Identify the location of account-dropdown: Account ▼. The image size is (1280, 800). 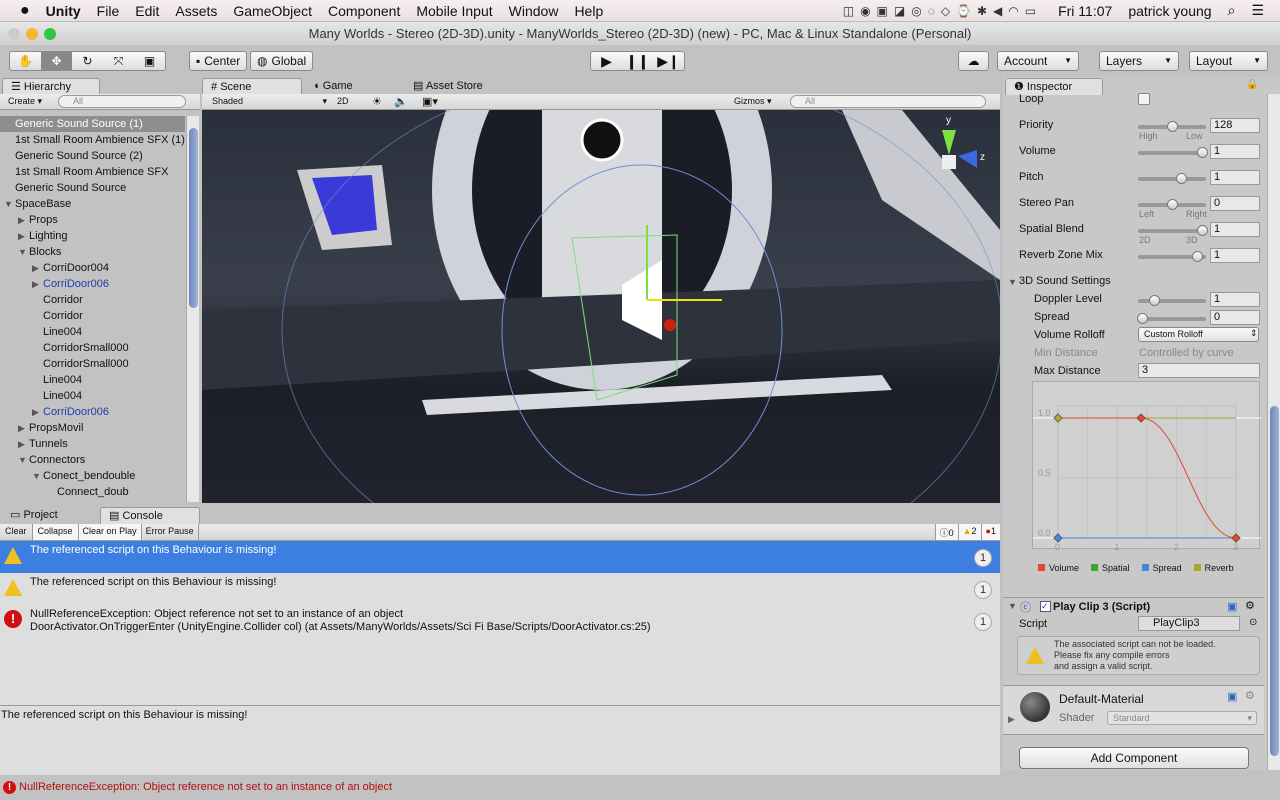
(1038, 61).